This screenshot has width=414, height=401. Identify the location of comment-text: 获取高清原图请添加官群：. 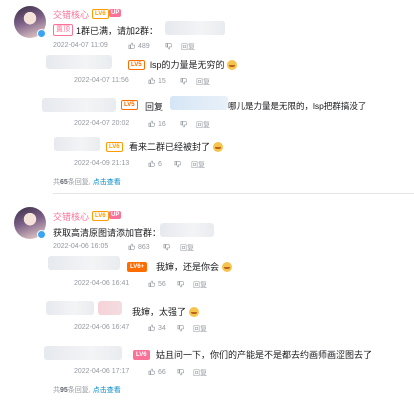
(107, 233).